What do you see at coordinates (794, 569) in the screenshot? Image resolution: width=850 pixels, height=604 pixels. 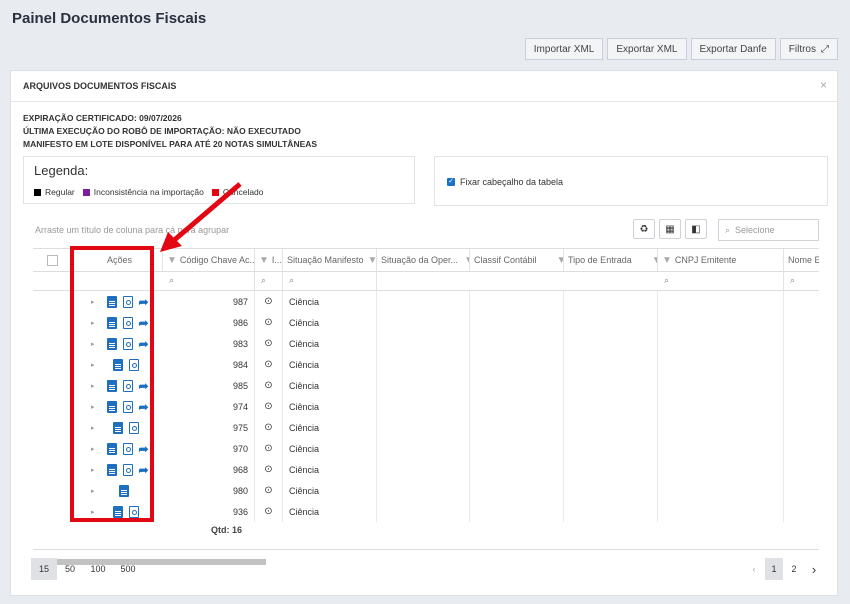 I see `page-2-button: 2` at bounding box center [794, 569].